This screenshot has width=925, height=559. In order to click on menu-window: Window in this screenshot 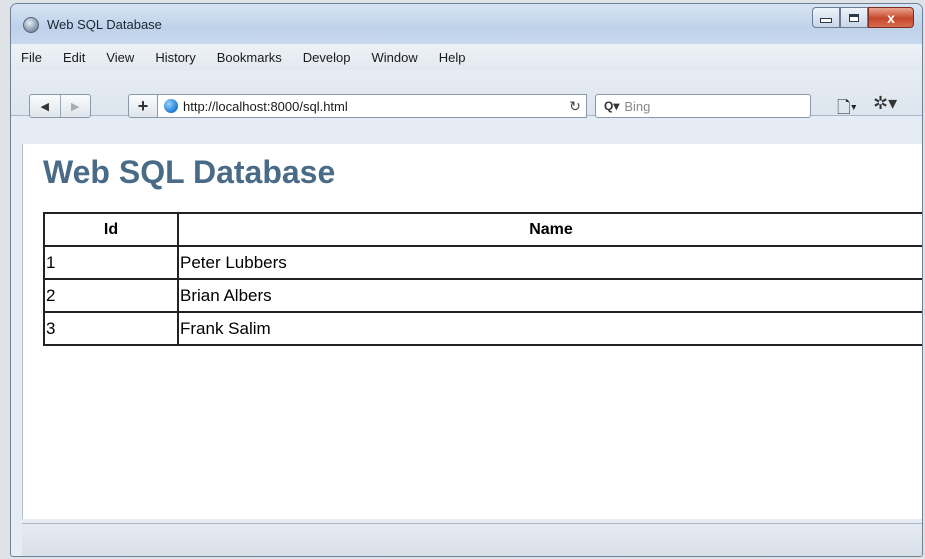, I will do `click(395, 57)`.